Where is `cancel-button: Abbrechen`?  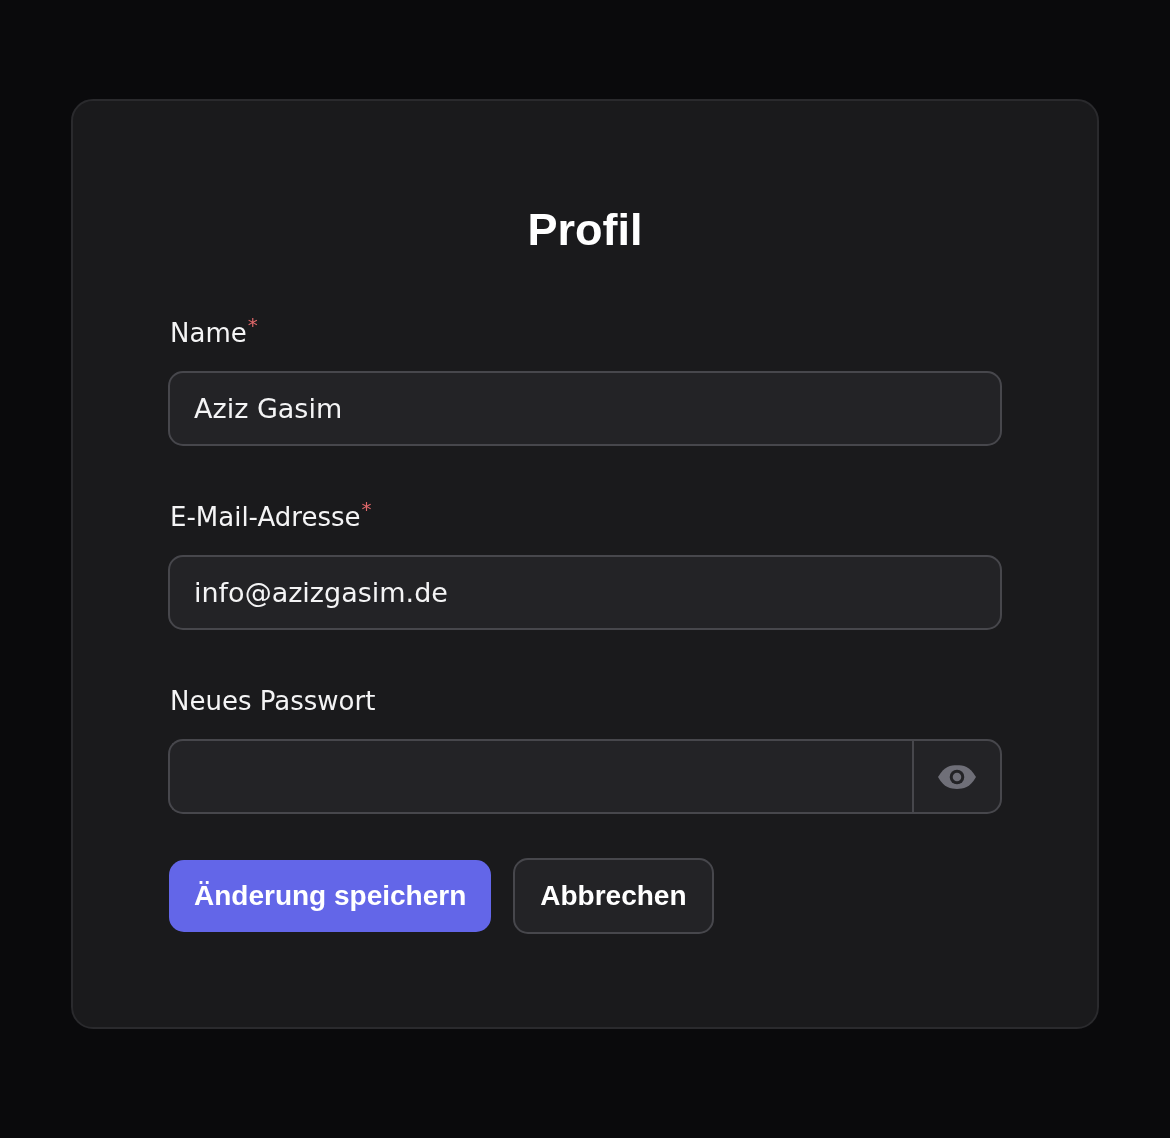
cancel-button: Abbrechen is located at coordinates (613, 896).